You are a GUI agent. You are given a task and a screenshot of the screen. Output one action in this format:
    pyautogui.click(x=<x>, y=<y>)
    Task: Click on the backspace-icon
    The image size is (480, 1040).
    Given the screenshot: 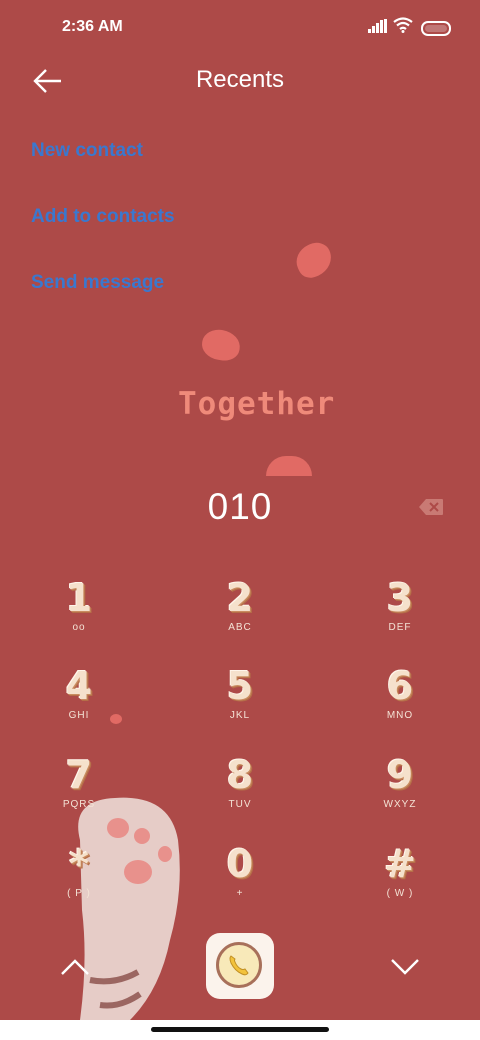 What is the action you would take?
    pyautogui.click(x=431, y=507)
    